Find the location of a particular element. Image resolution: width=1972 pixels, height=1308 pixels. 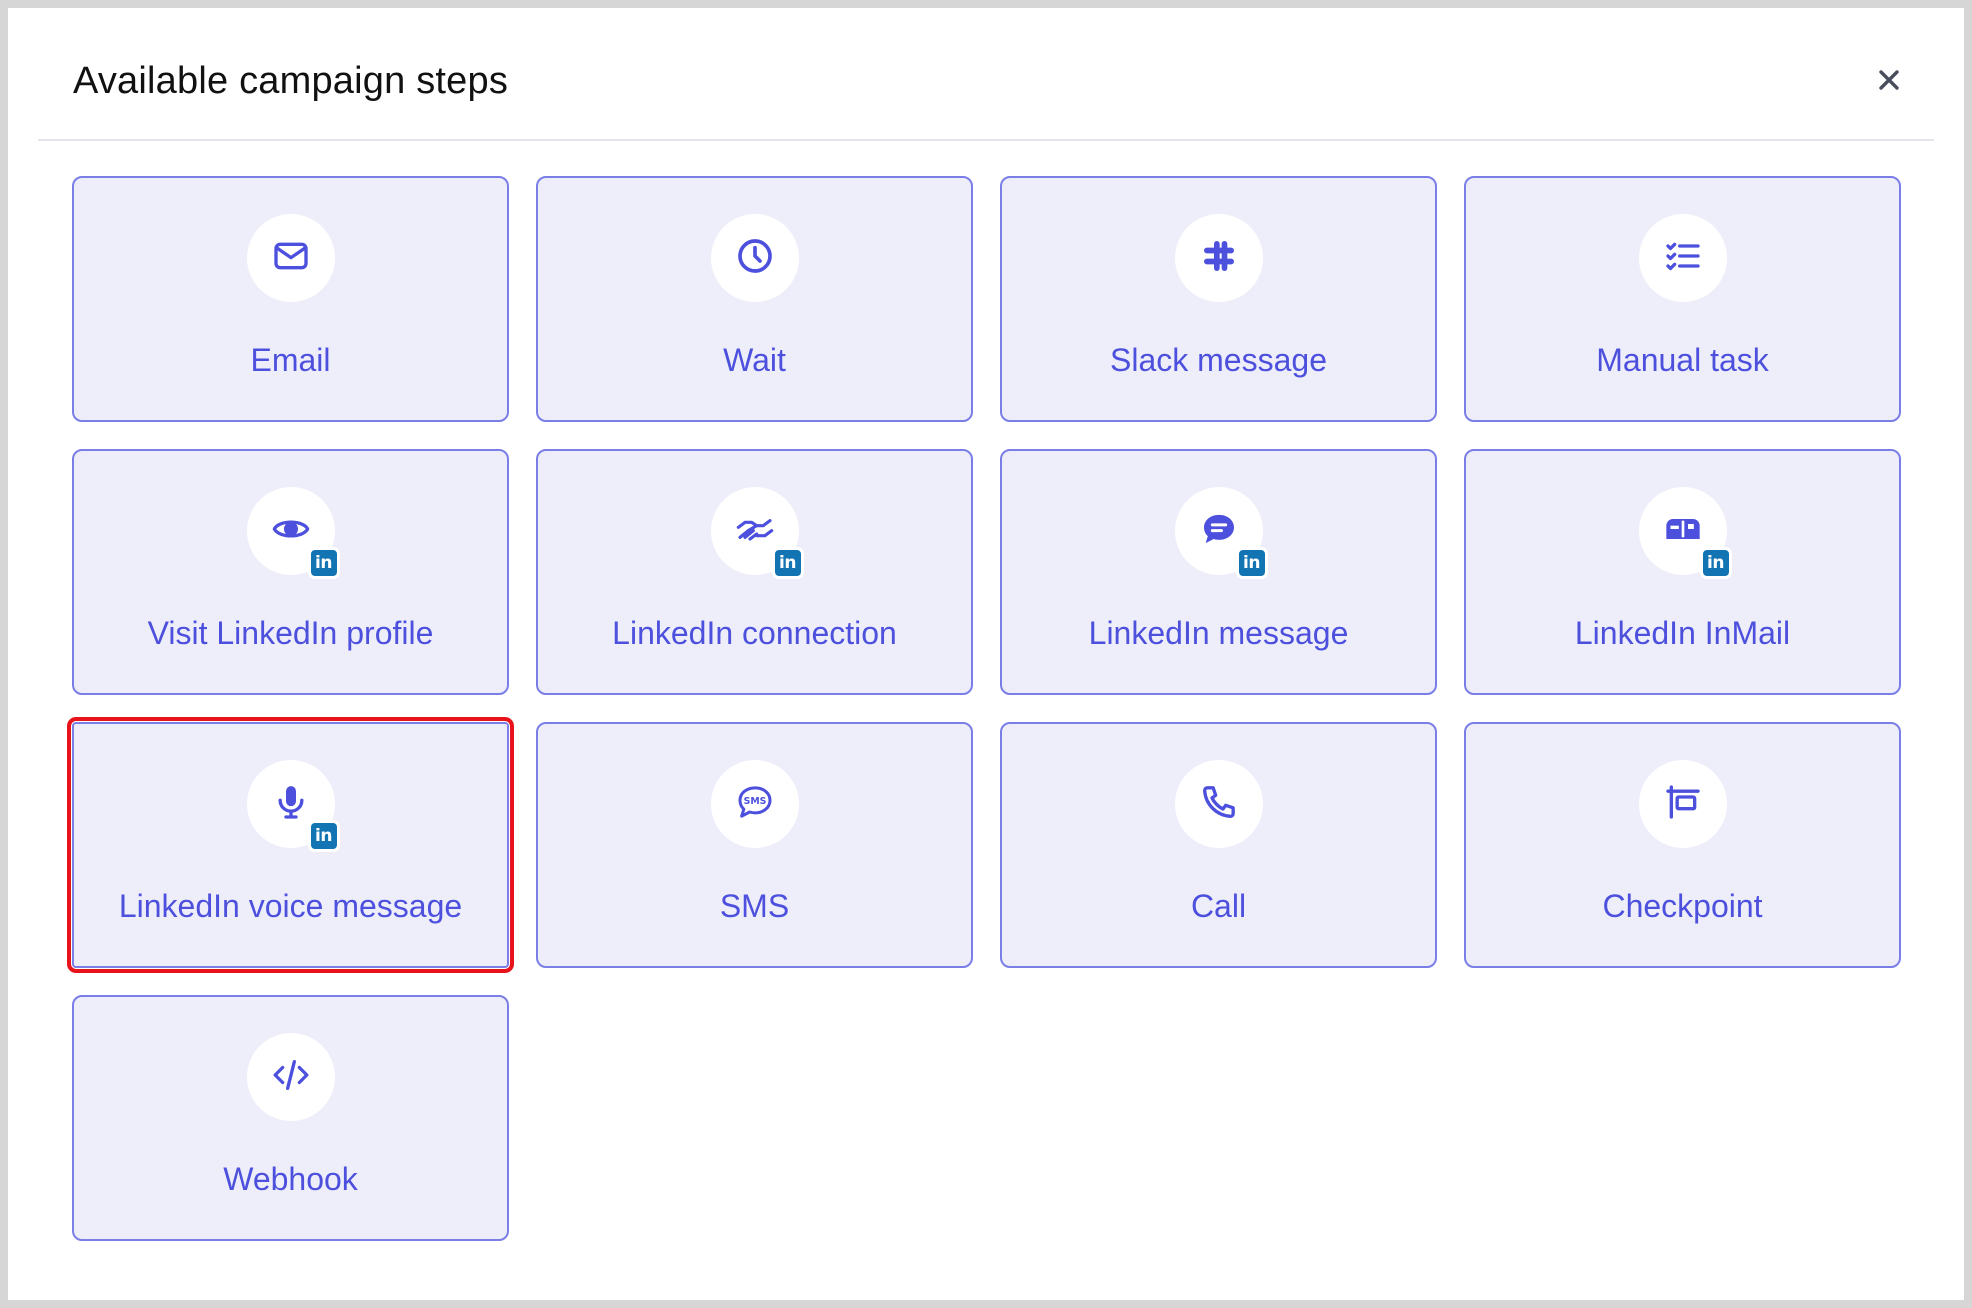

checklist-icon is located at coordinates (1683, 258).